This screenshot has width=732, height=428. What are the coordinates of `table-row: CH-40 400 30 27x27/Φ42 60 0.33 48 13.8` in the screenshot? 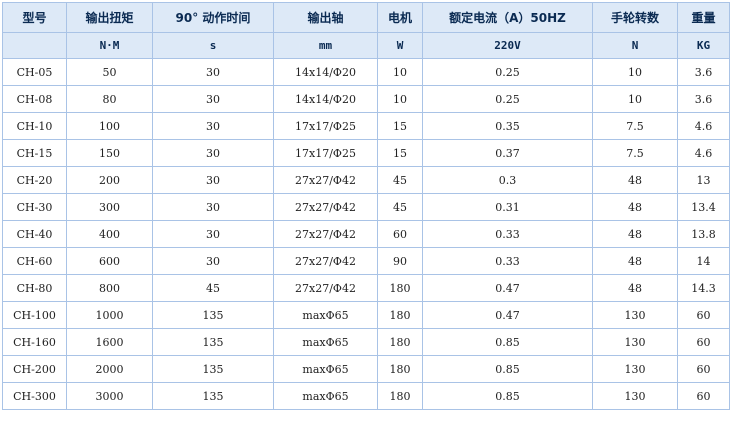 It's located at (366, 234).